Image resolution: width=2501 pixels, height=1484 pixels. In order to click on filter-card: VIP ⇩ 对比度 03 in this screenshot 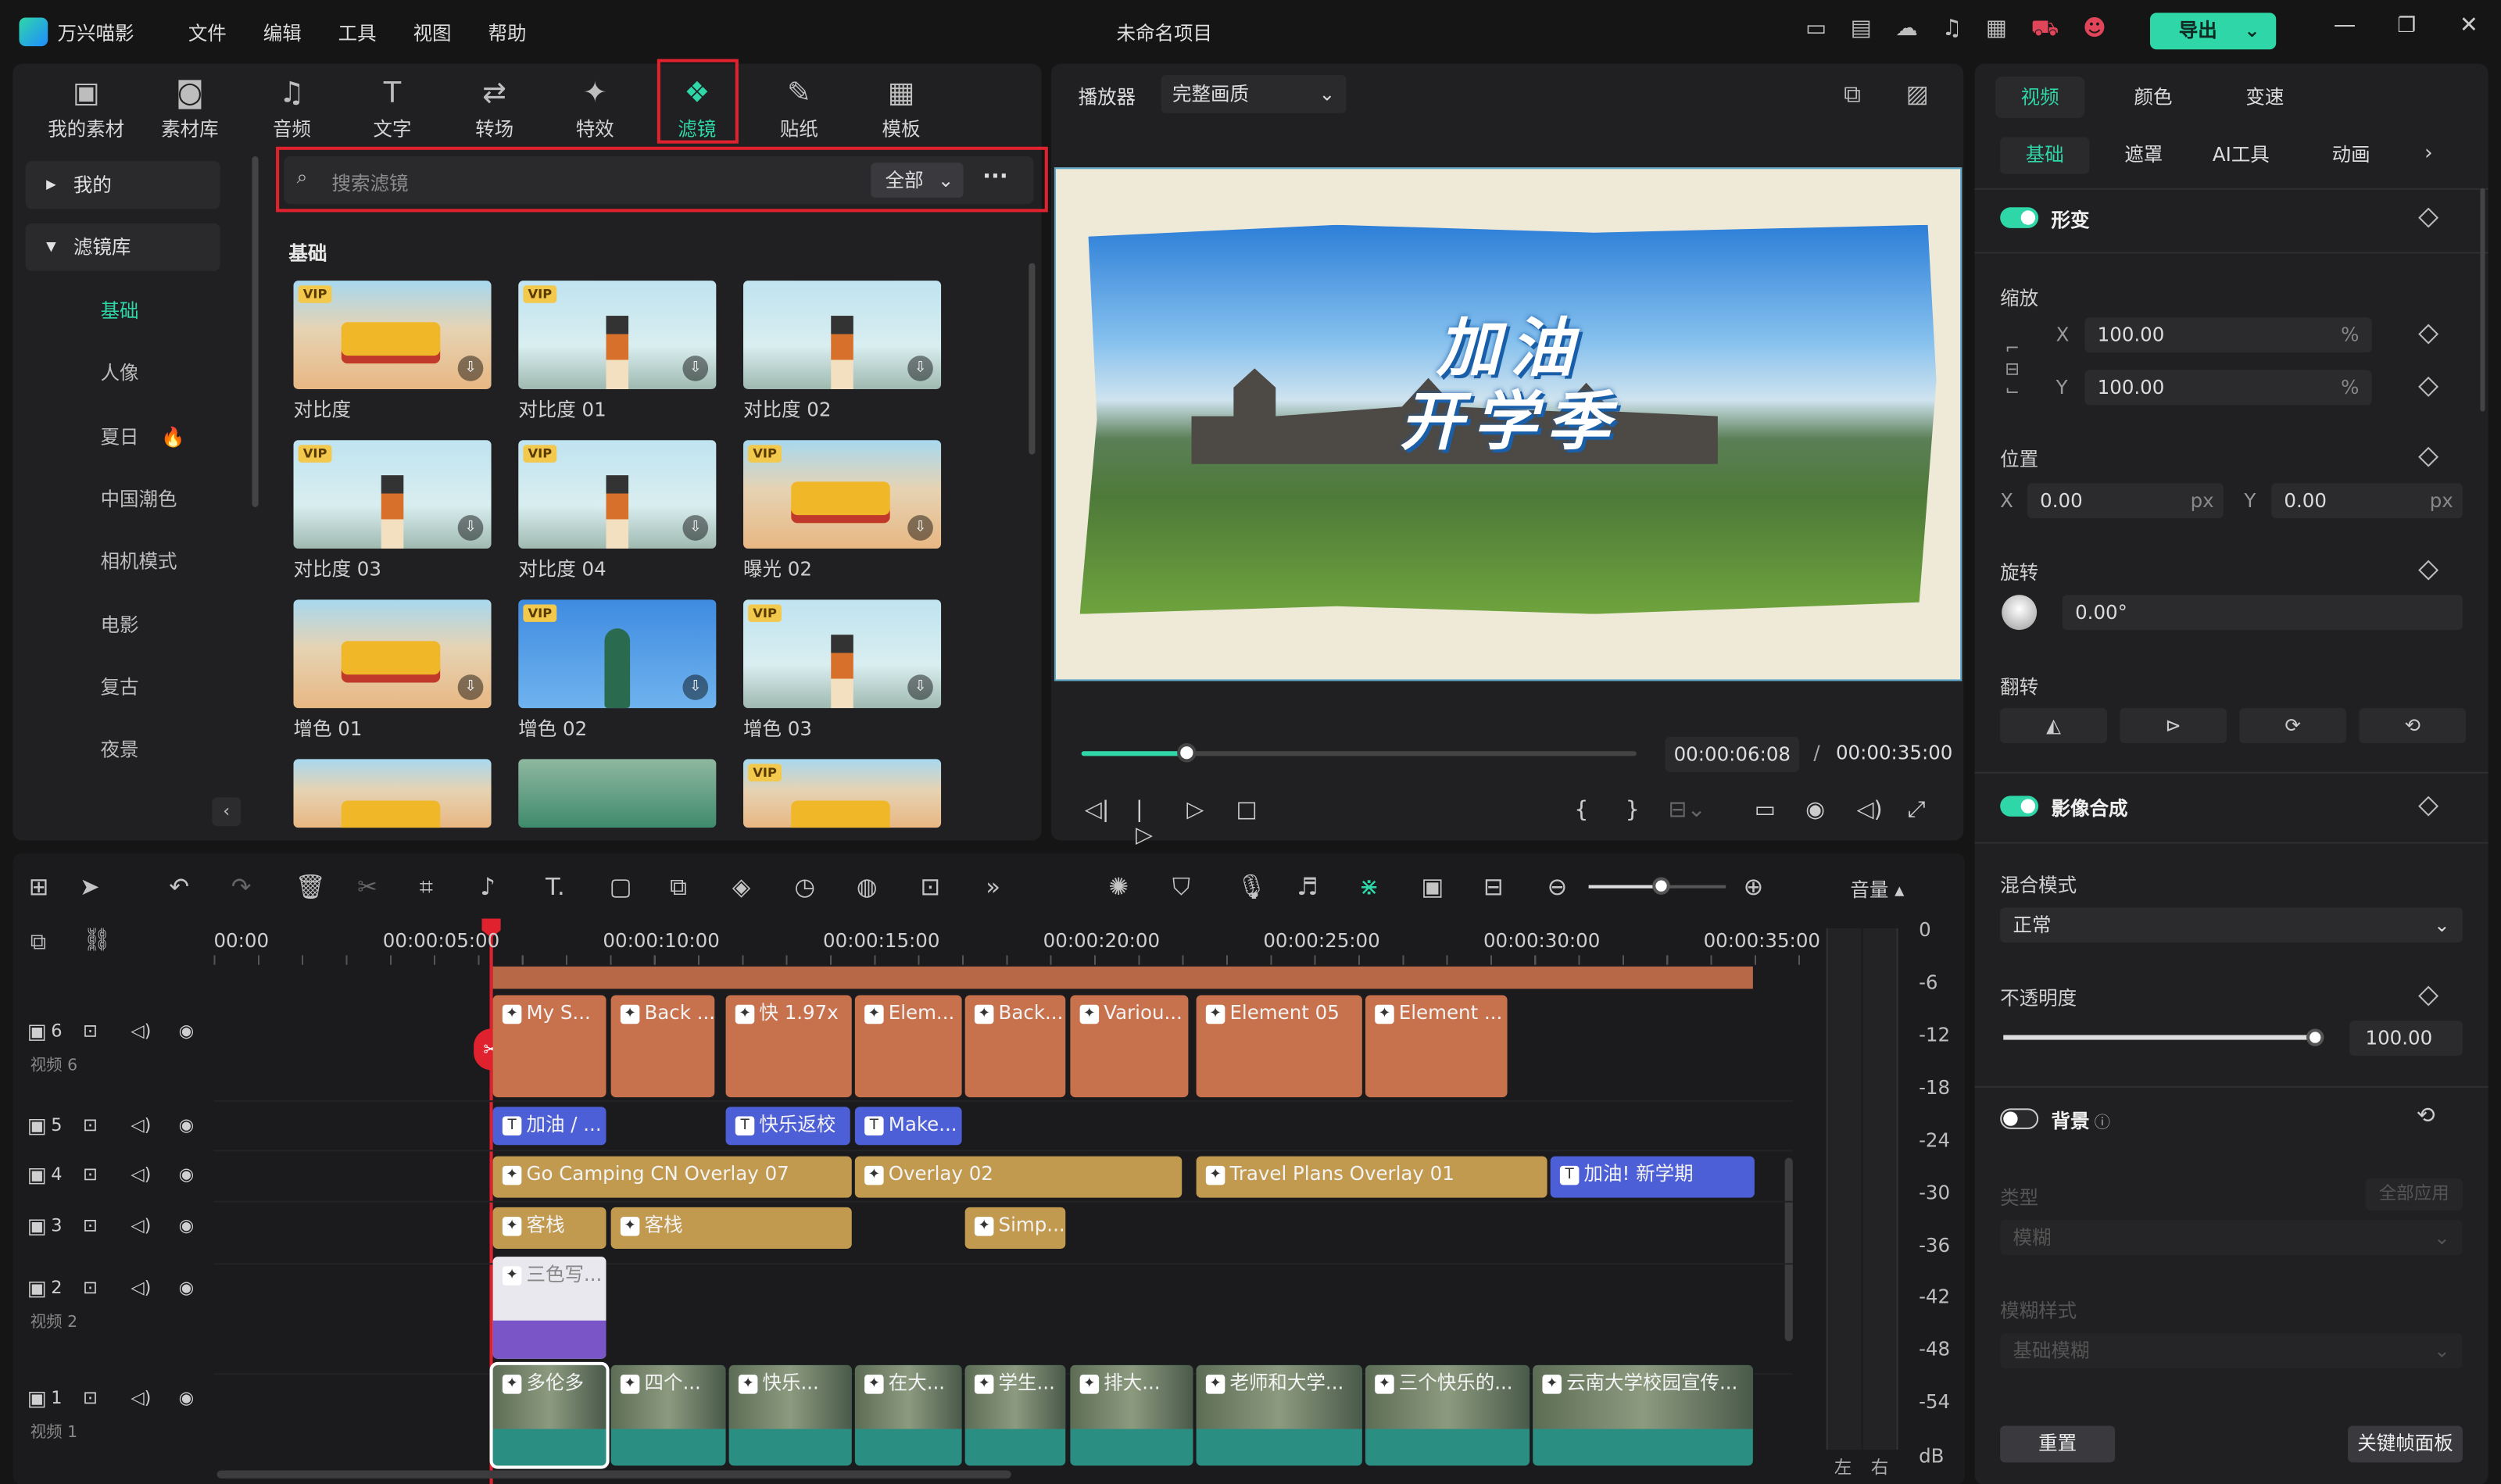, I will do `click(393, 511)`.